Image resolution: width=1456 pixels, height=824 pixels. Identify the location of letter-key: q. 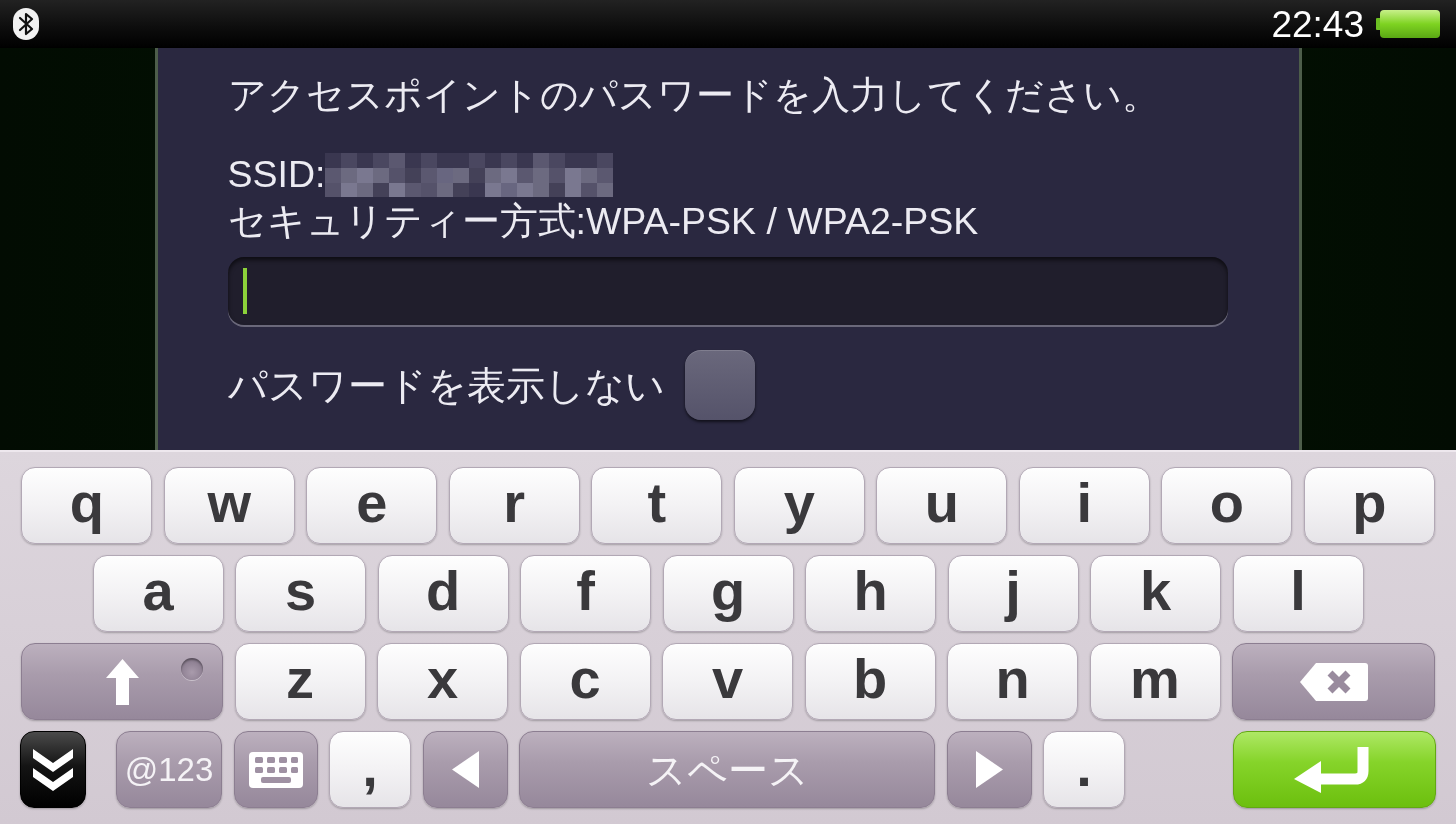
(87, 505).